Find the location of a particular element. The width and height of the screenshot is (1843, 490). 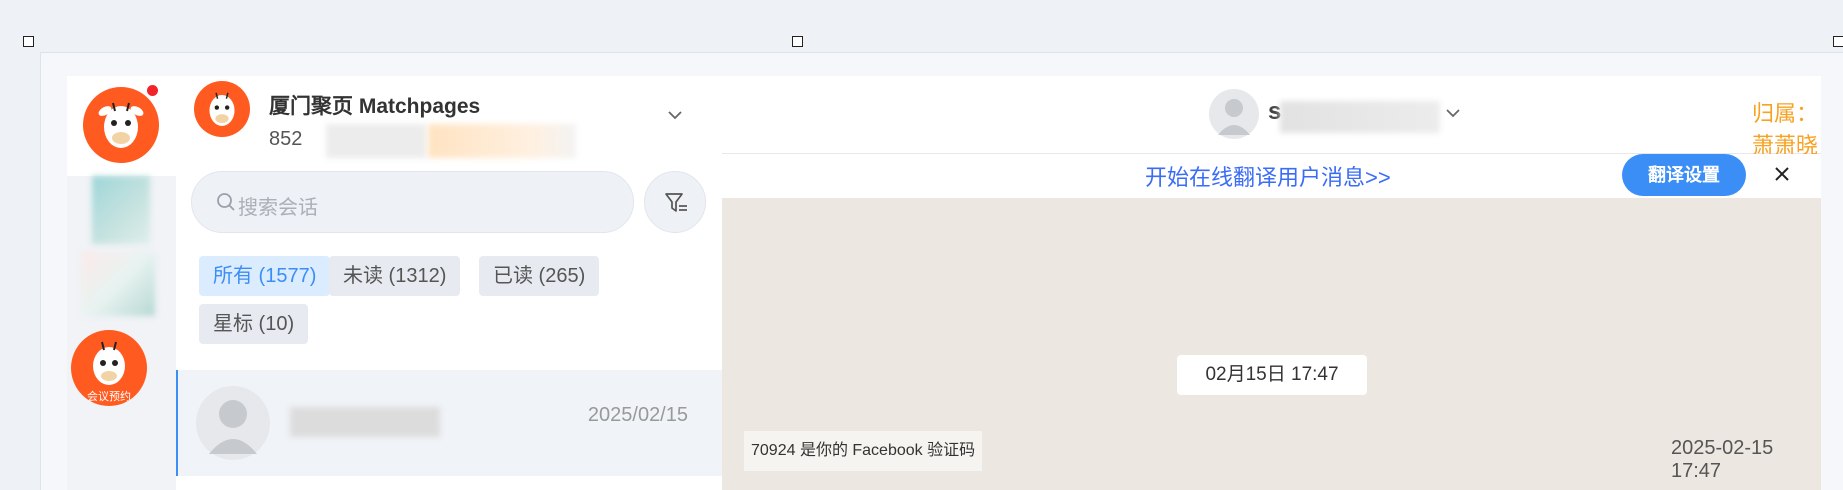

resize-handle-top-center is located at coordinates (797, 41).